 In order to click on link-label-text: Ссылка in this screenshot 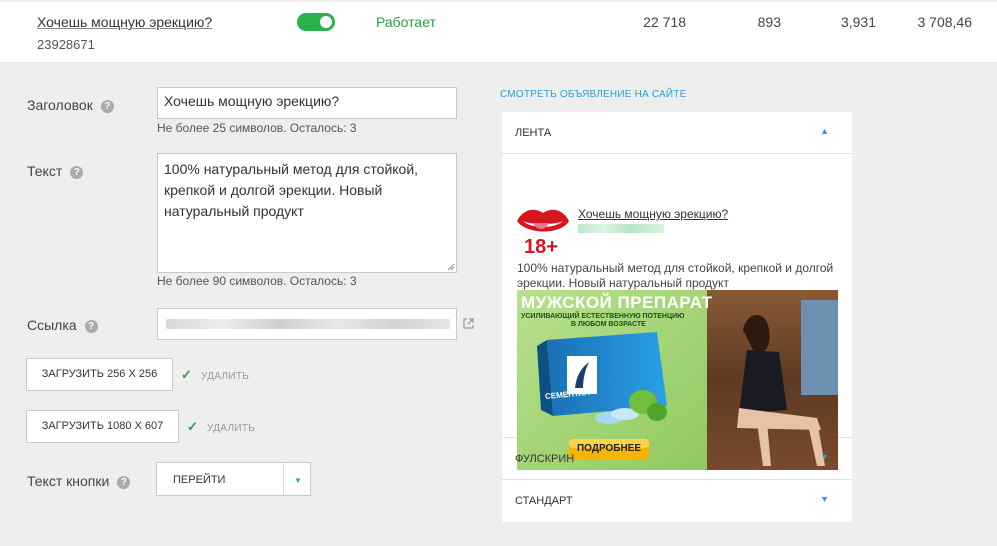, I will do `click(52, 325)`.